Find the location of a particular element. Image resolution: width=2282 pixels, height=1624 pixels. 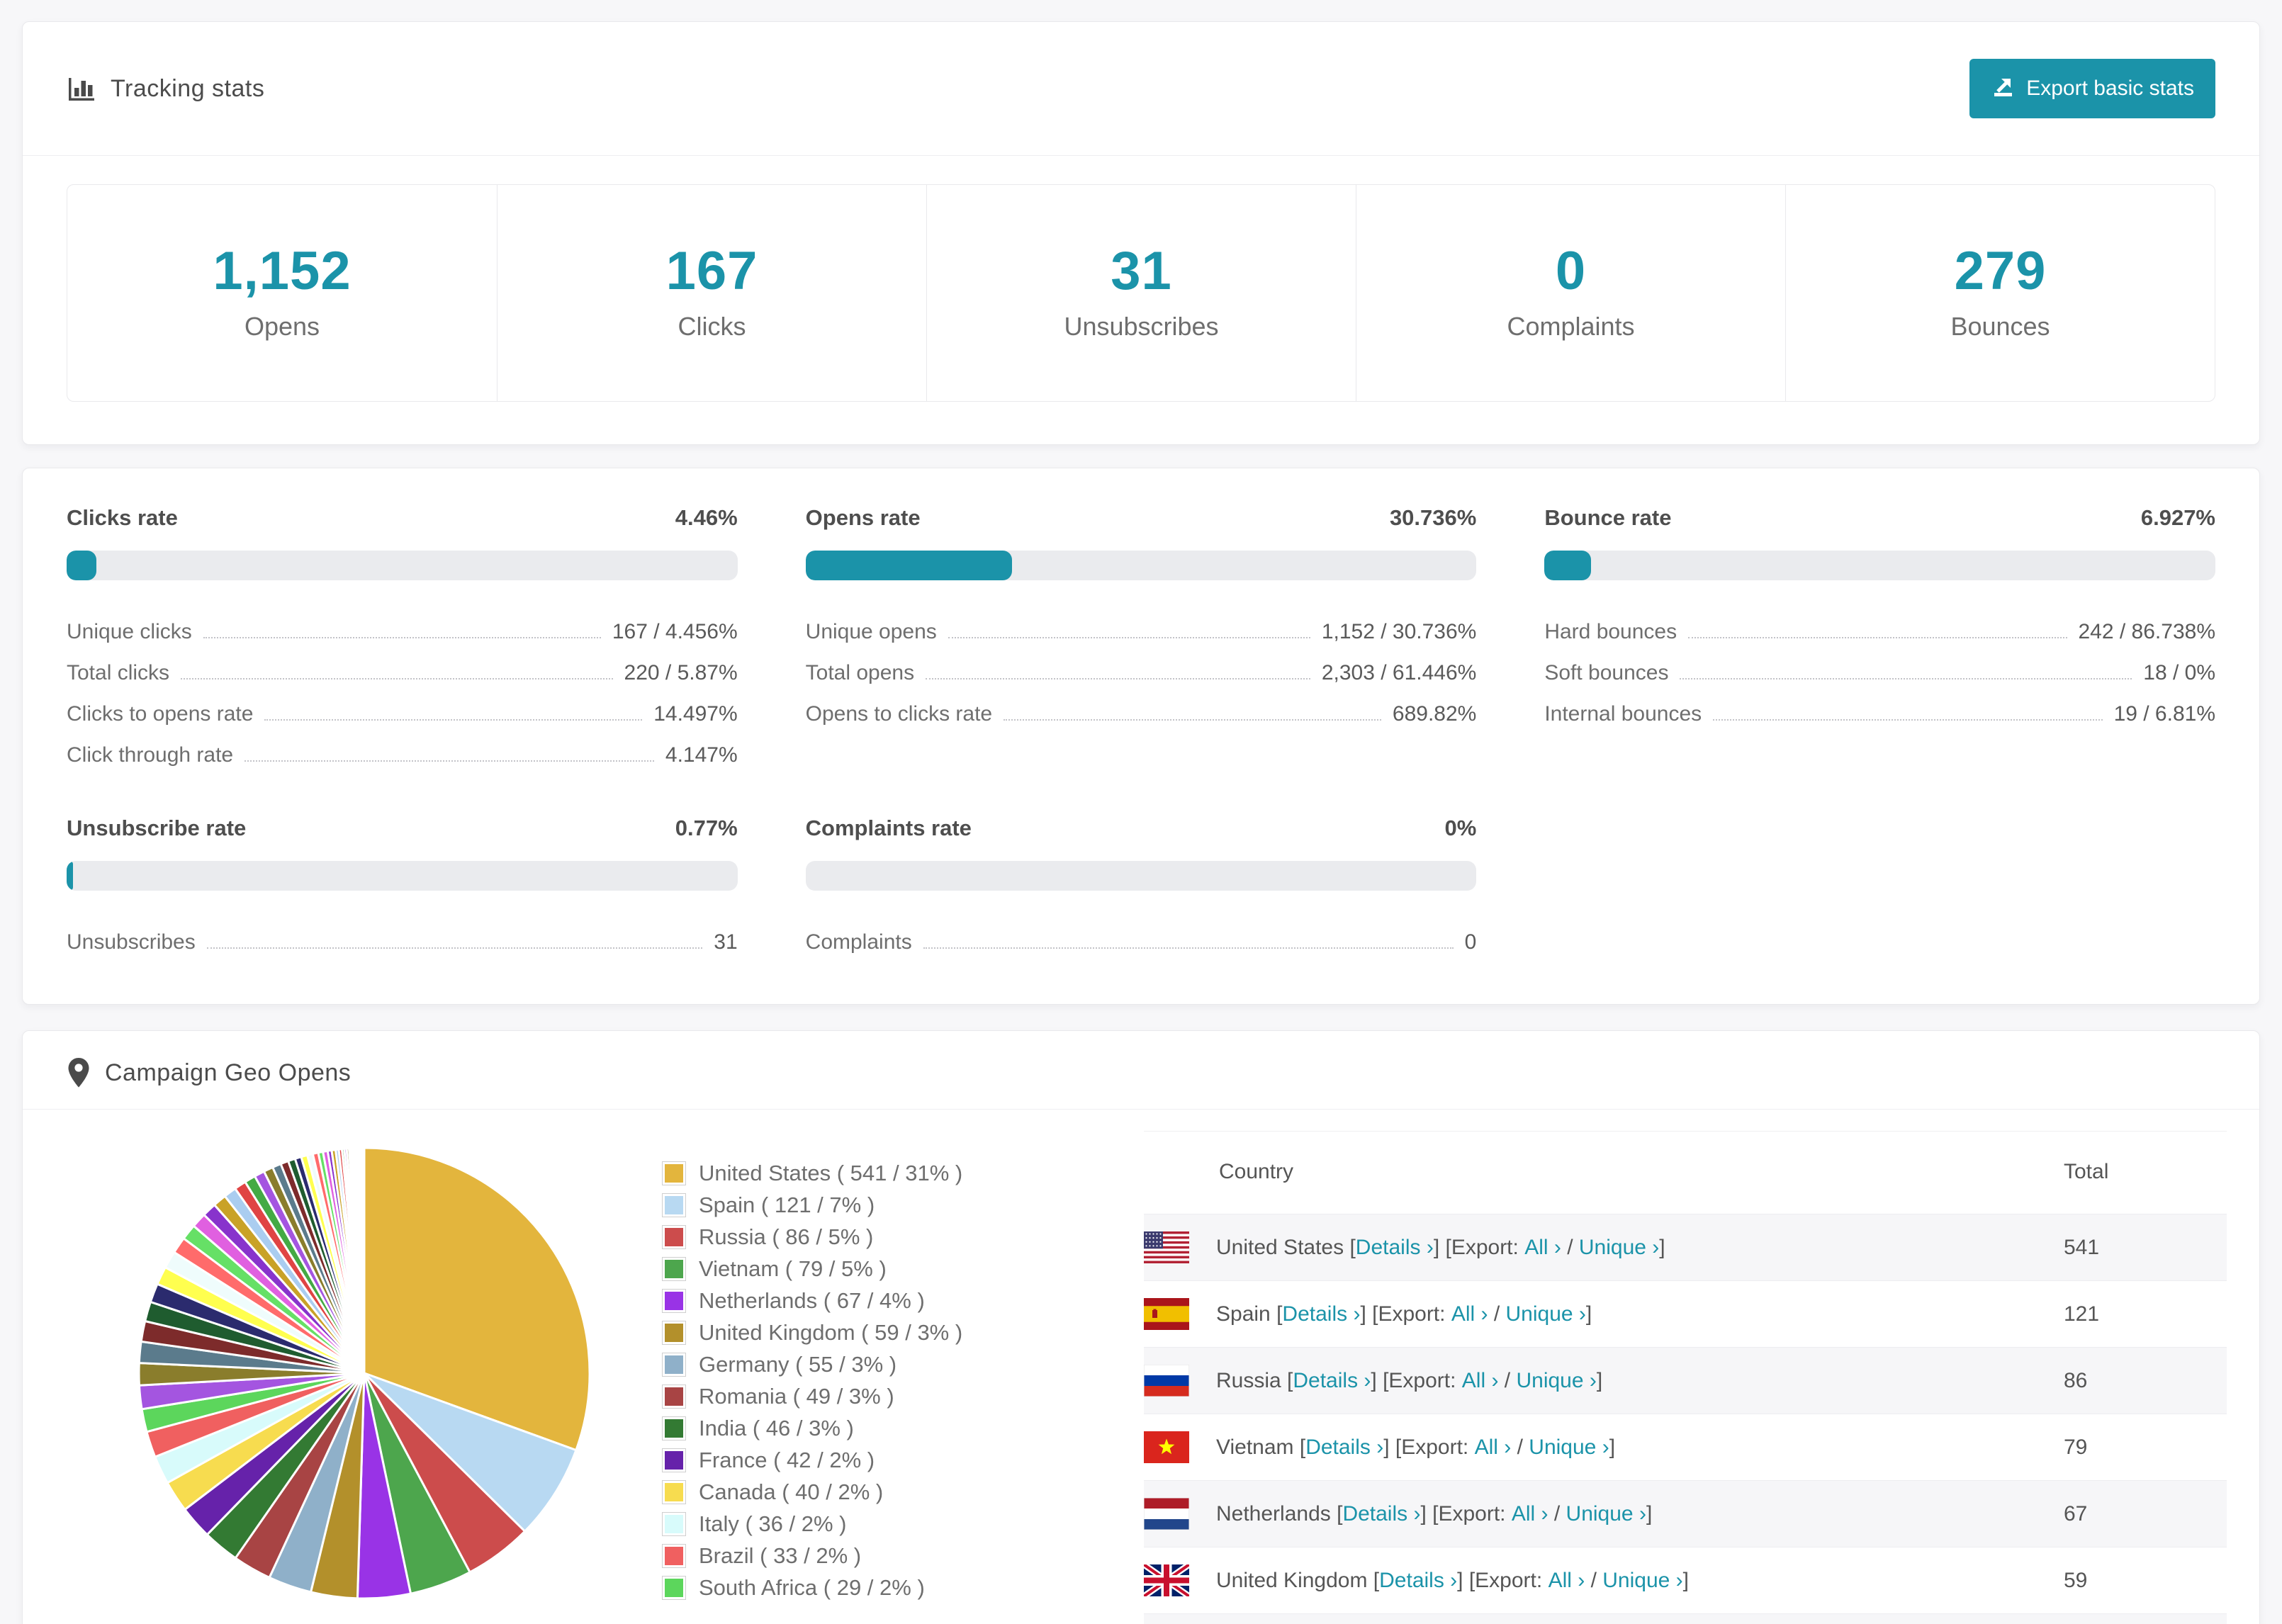

rate-stat-label: Complaints is located at coordinates (859, 942).